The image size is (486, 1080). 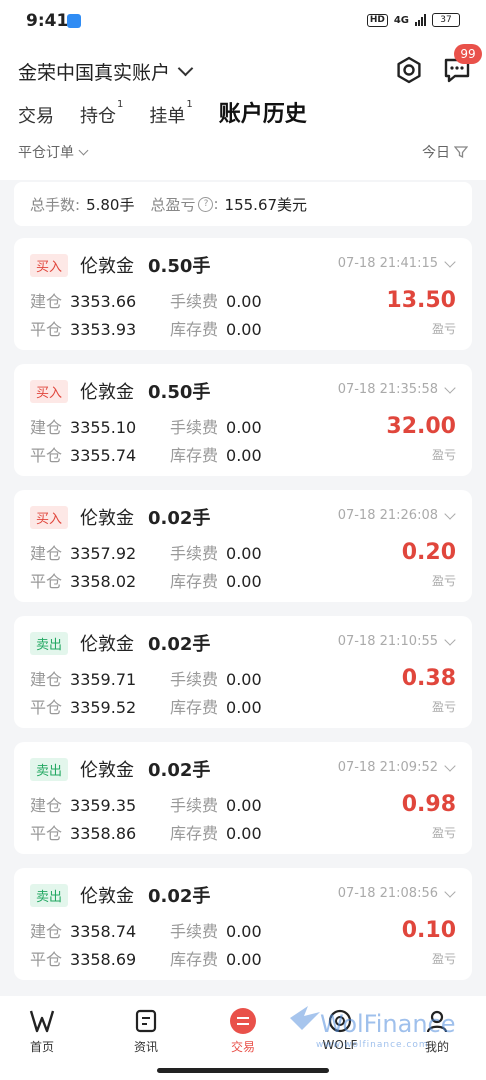 I want to click on close-price: 3355.74, so click(x=103, y=455).